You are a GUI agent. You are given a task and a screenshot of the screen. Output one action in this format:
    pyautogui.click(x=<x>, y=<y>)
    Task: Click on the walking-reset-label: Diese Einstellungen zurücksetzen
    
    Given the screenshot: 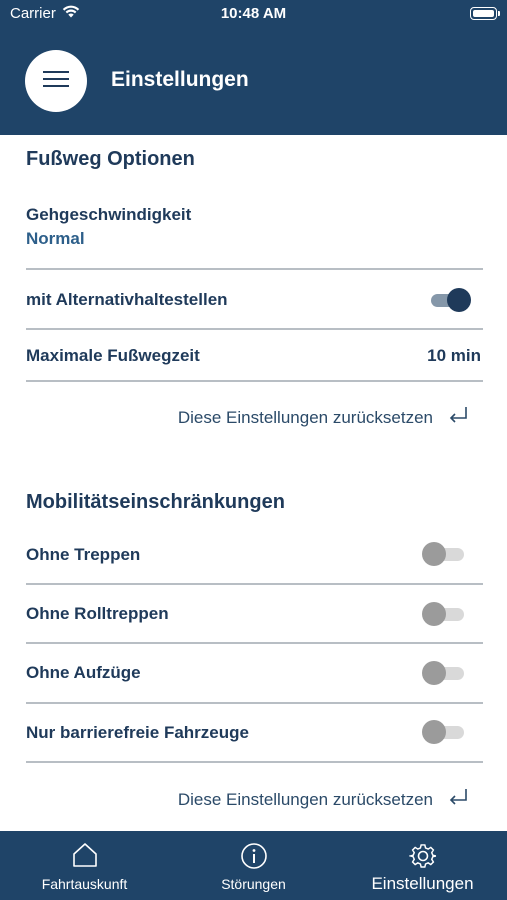 What is the action you would take?
    pyautogui.click(x=305, y=417)
    